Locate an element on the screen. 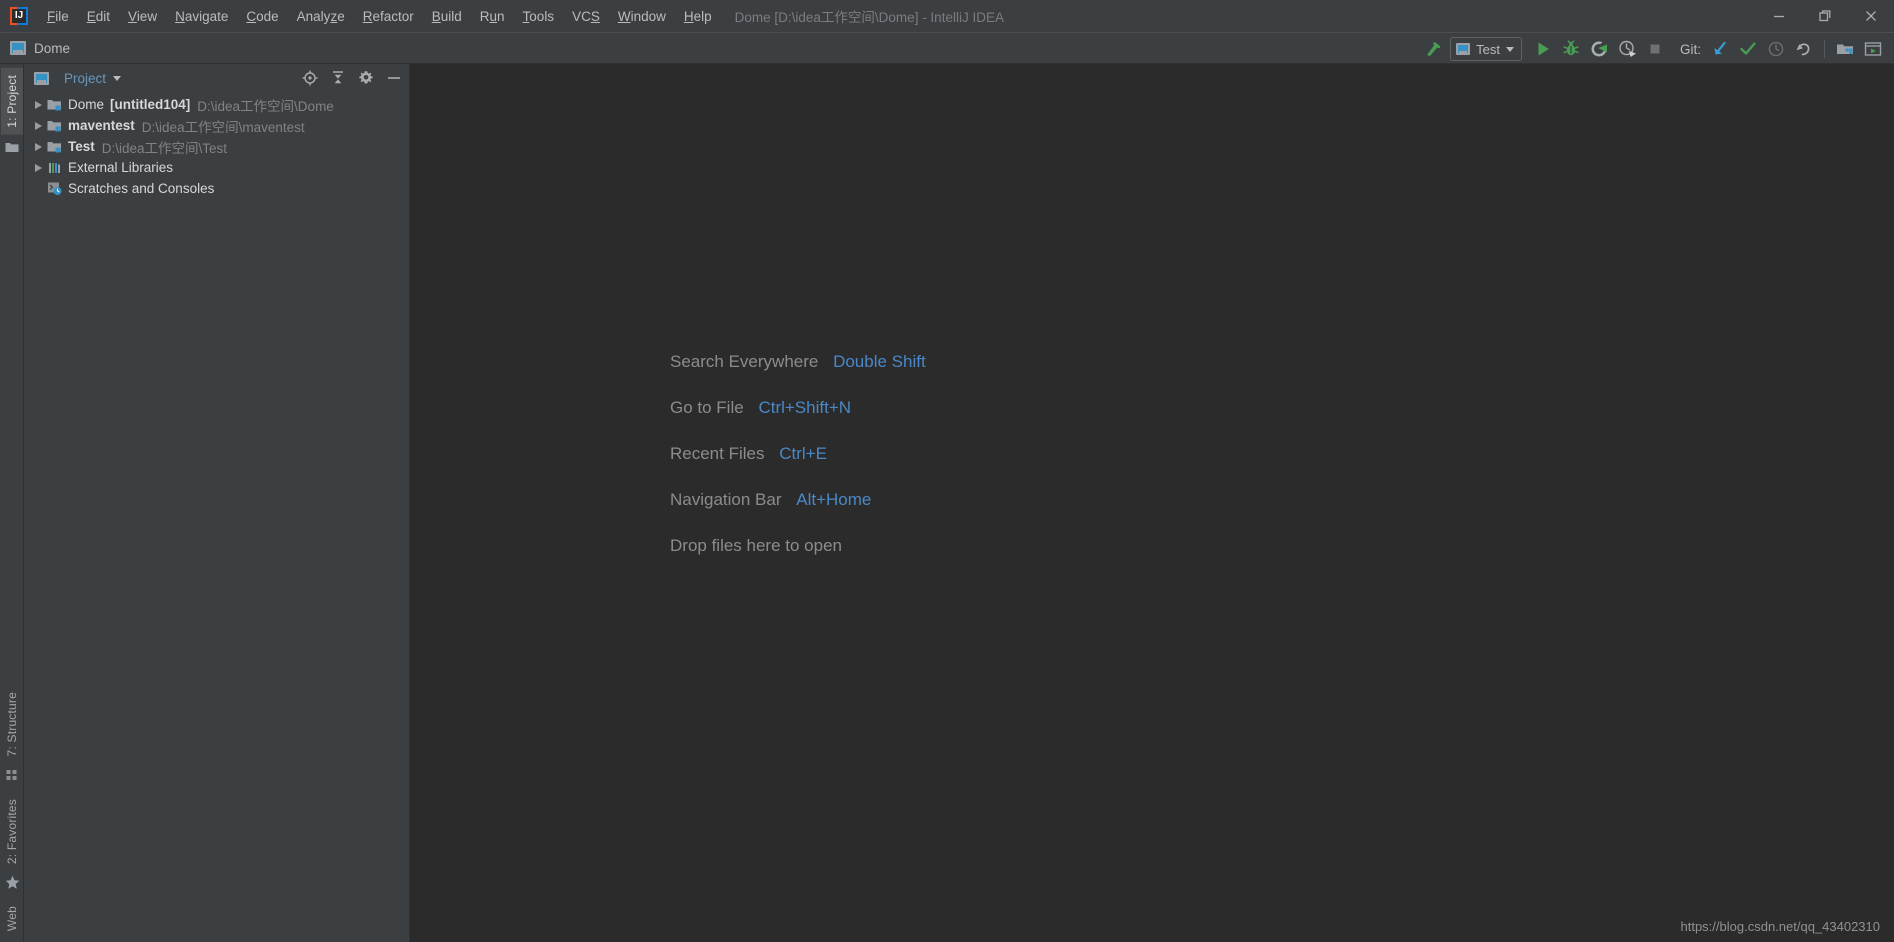 The image size is (1894, 942). menu-run: Run is located at coordinates (492, 16).